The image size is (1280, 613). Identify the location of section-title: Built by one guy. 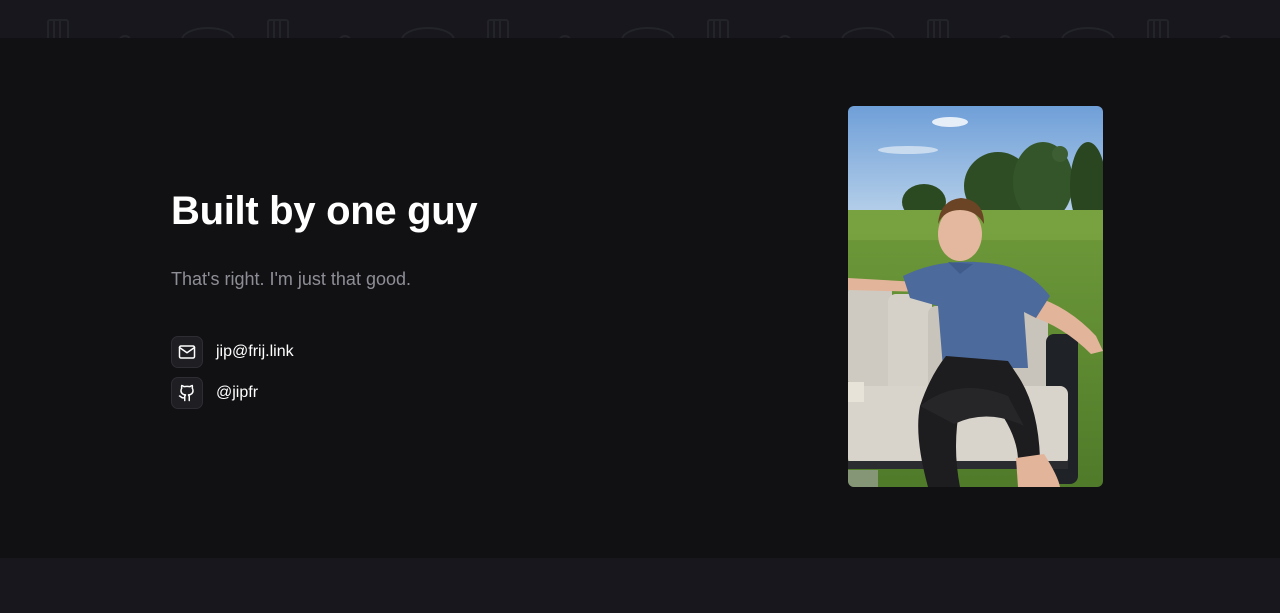
(324, 211).